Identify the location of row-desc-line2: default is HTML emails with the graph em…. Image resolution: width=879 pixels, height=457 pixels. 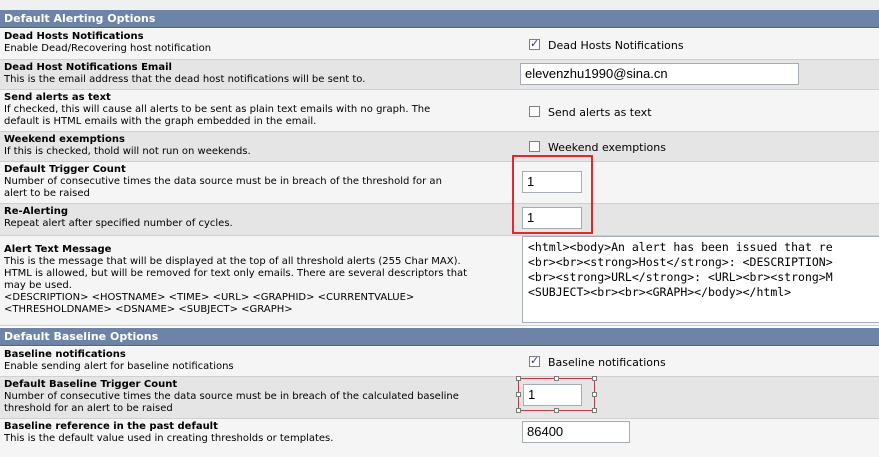
(160, 121).